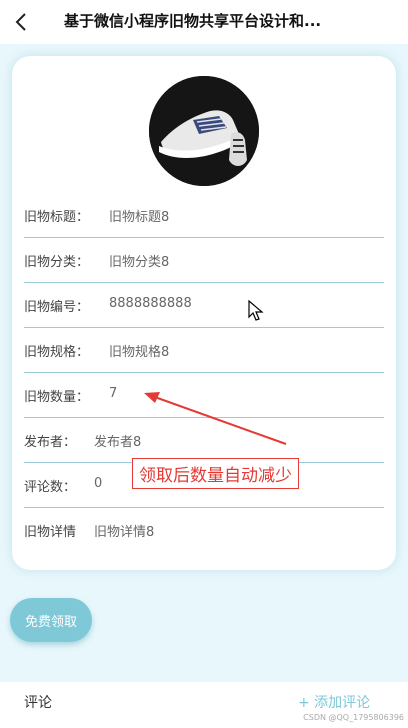  What do you see at coordinates (51, 620) in the screenshot?
I see `free-claim-button: 免费领取` at bounding box center [51, 620].